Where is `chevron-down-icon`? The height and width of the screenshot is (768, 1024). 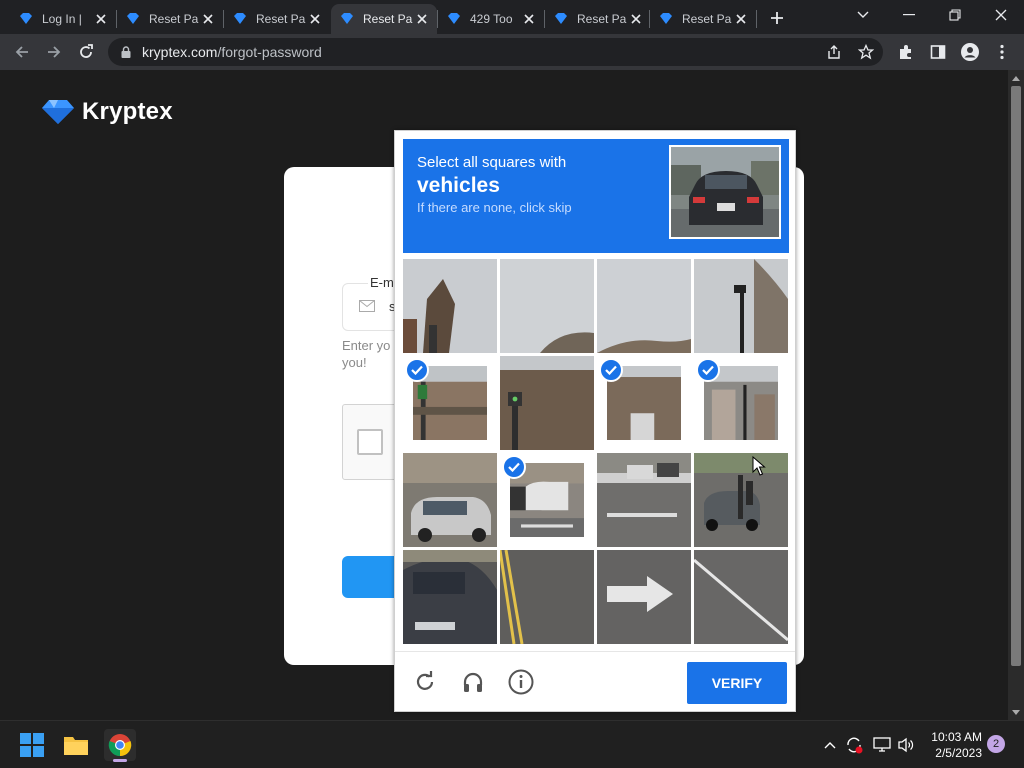
chevron-down-icon is located at coordinates (863, 14).